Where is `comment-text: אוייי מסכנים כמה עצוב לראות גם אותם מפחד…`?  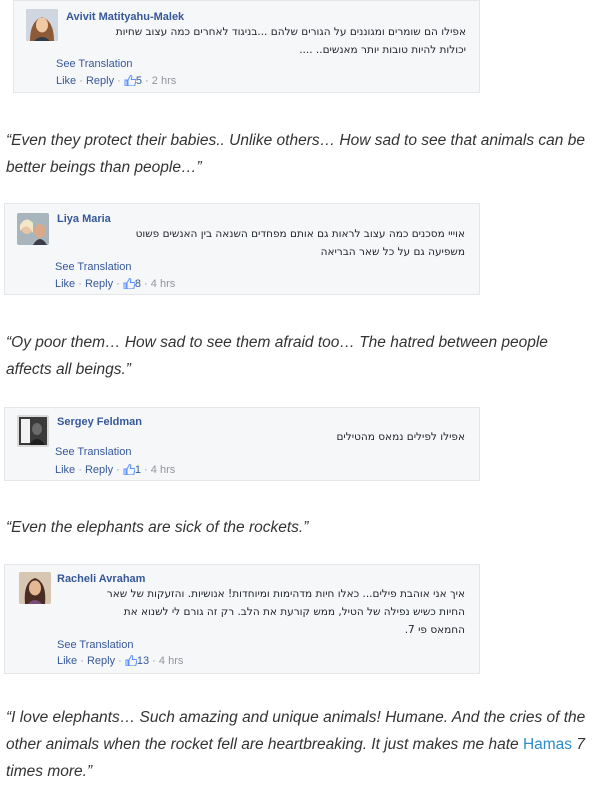 comment-text: אוייי מסכנים כמה עצוב לראות גם אותם מפחד… is located at coordinates (260, 243).